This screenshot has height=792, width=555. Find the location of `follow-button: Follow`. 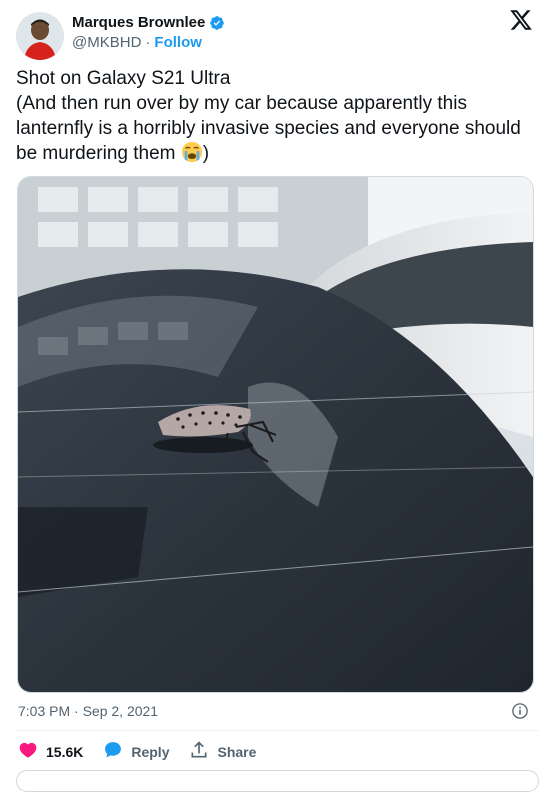

follow-button: Follow is located at coordinates (178, 42).